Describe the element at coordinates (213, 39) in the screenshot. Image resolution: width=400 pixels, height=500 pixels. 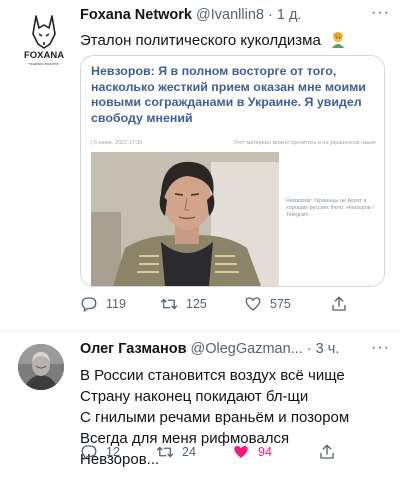
I see `tweet-text: Эталон политического куколдизма` at that location.